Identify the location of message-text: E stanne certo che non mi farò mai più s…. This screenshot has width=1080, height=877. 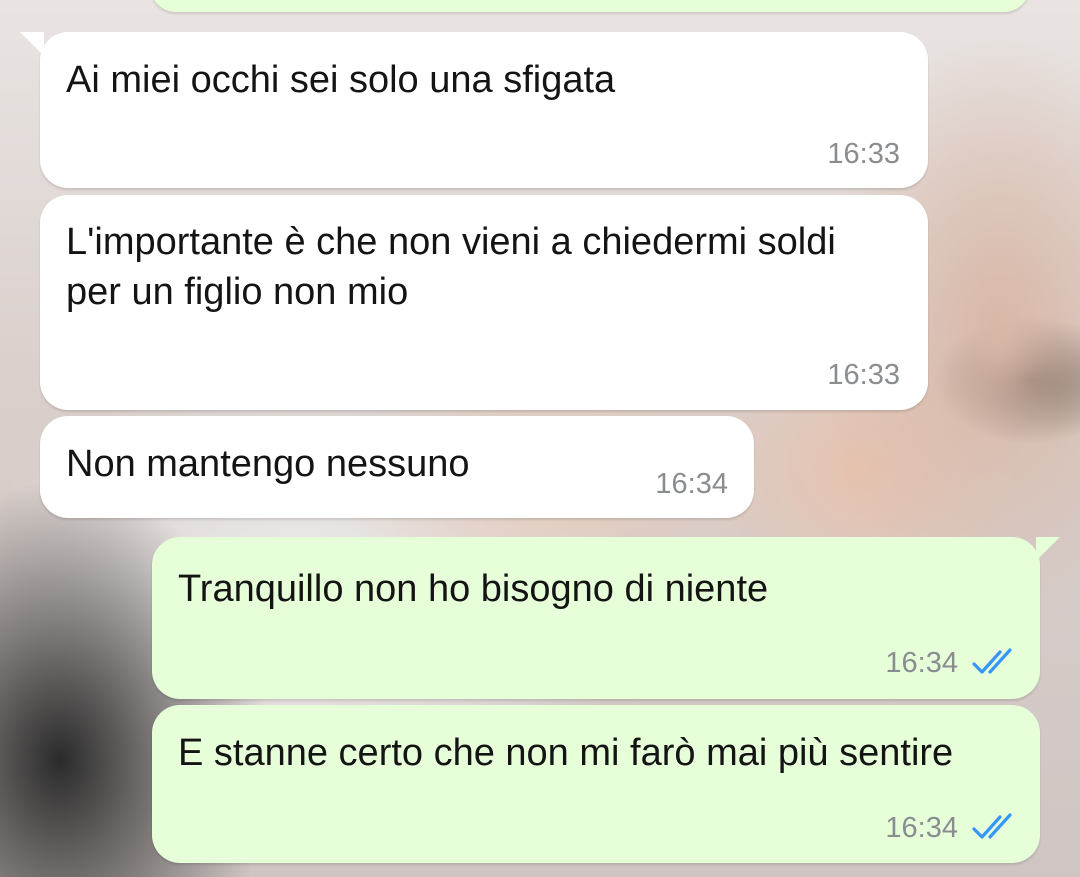
(566, 753).